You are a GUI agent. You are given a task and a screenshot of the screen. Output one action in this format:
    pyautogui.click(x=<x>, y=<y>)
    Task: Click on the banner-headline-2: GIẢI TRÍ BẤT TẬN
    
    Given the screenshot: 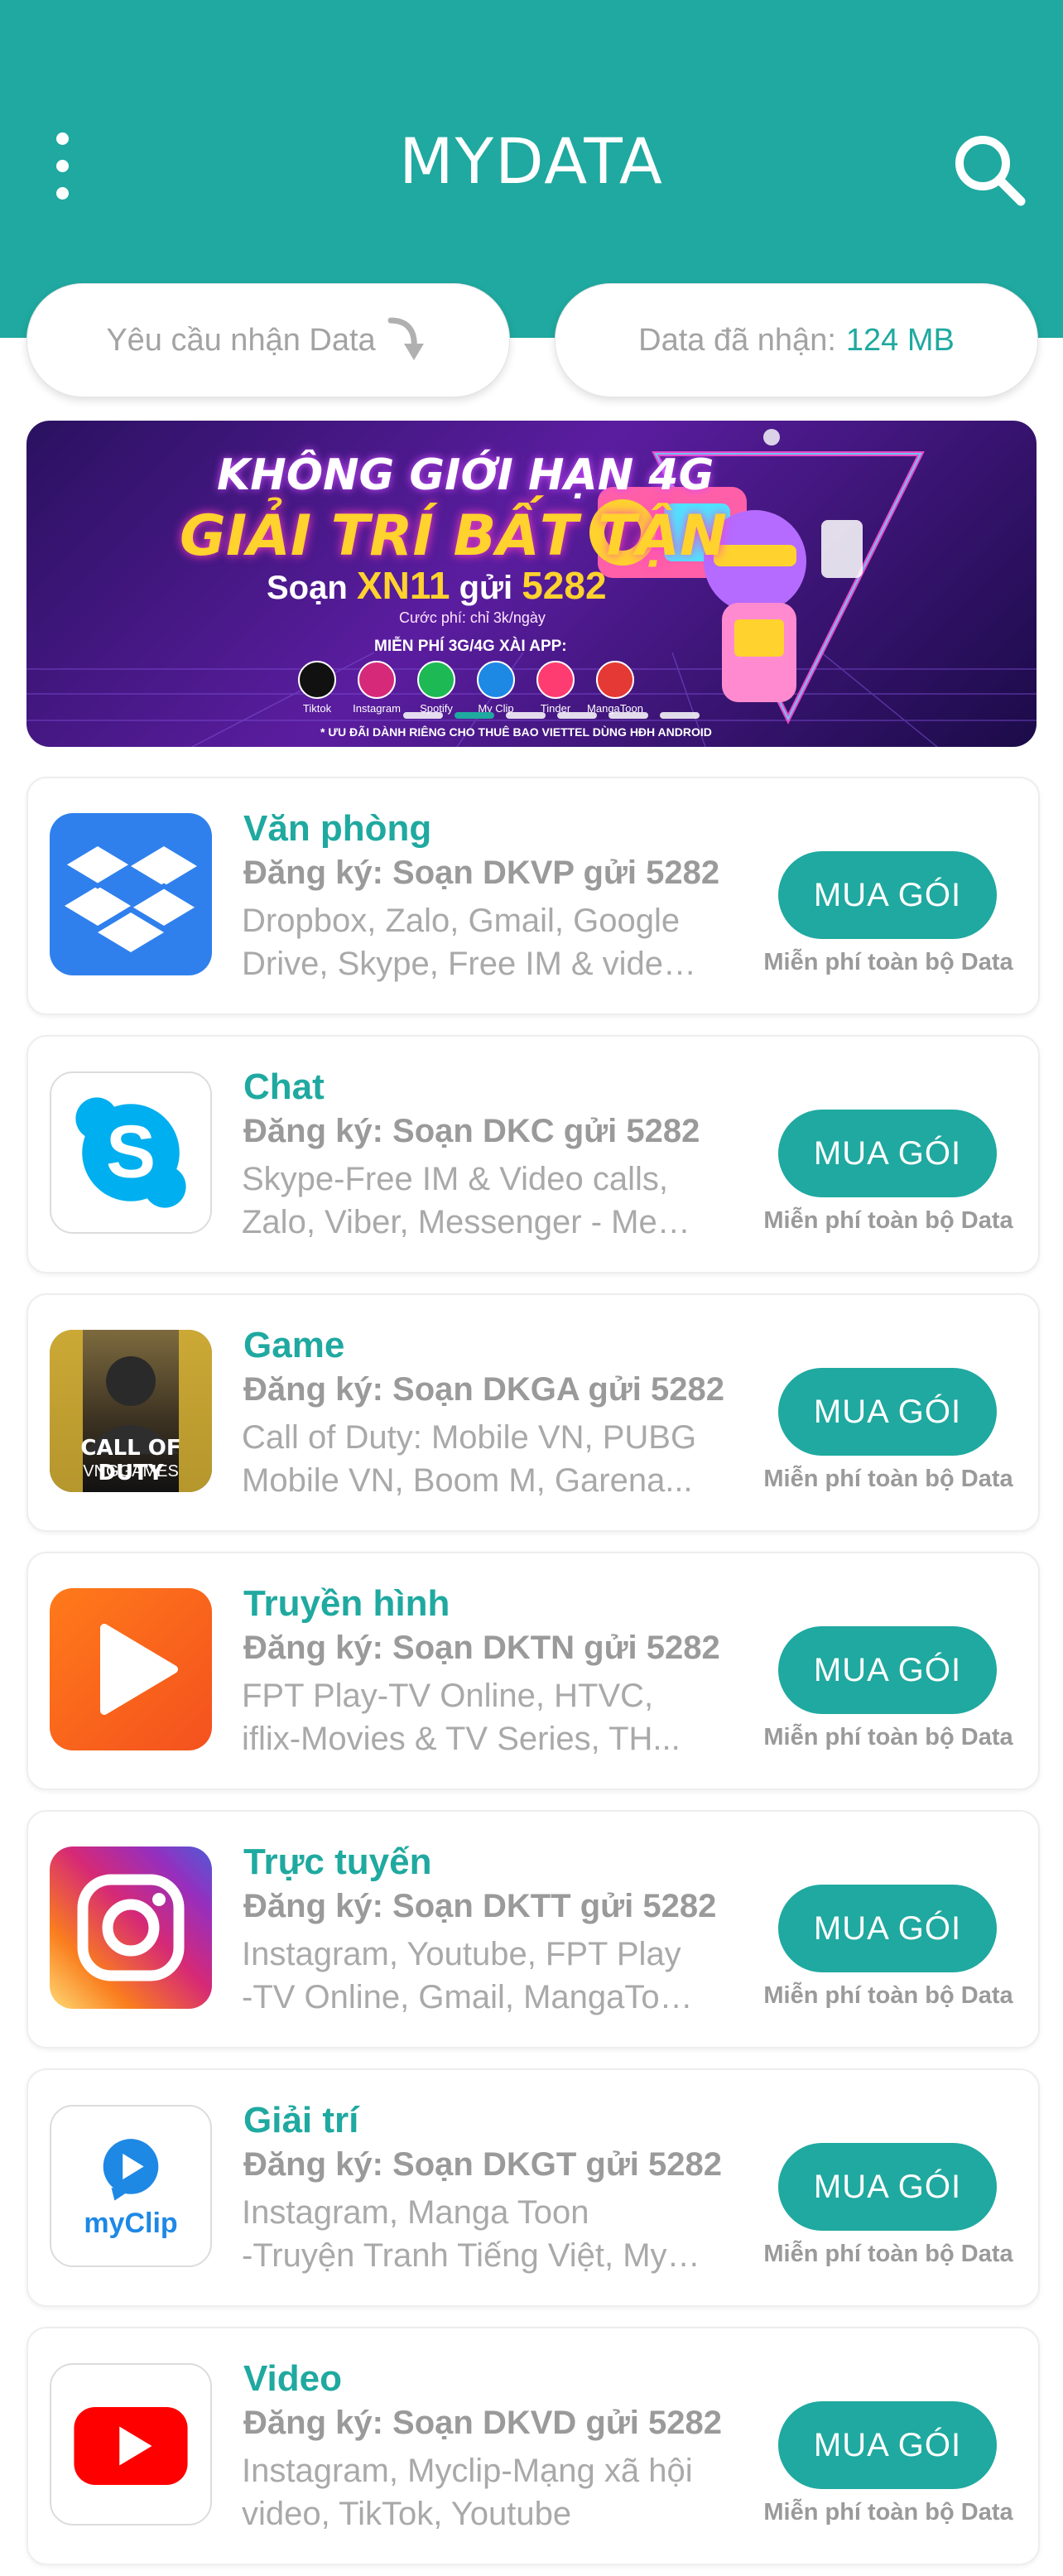 What is the action you would take?
    pyautogui.click(x=453, y=536)
    